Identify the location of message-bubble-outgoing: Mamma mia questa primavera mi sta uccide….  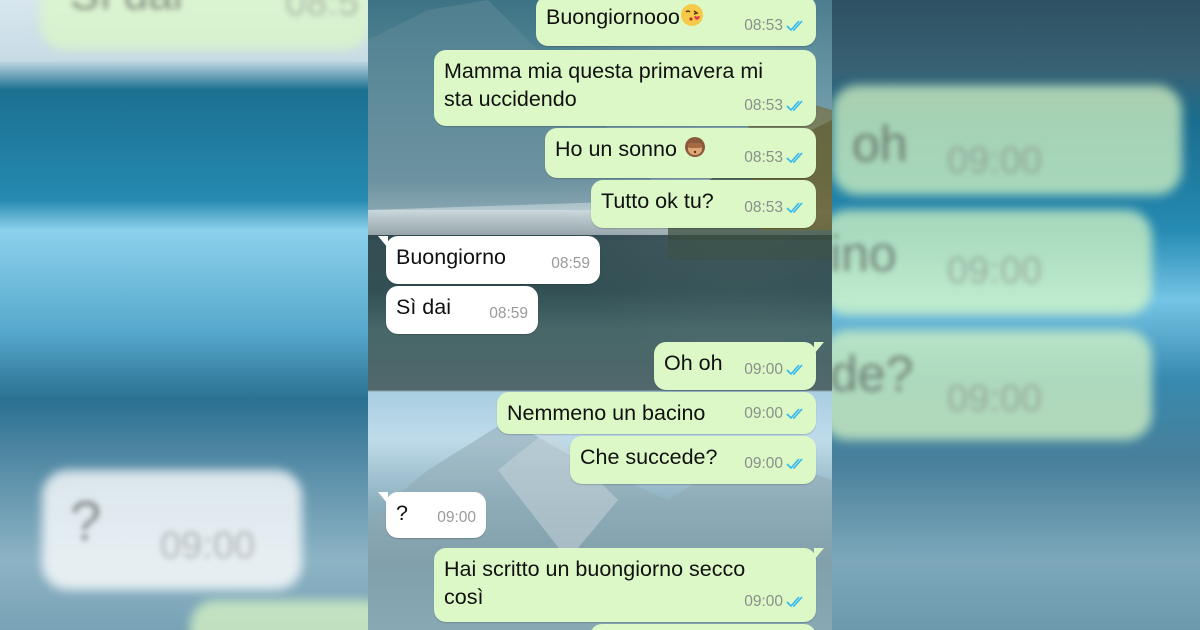
(625, 88).